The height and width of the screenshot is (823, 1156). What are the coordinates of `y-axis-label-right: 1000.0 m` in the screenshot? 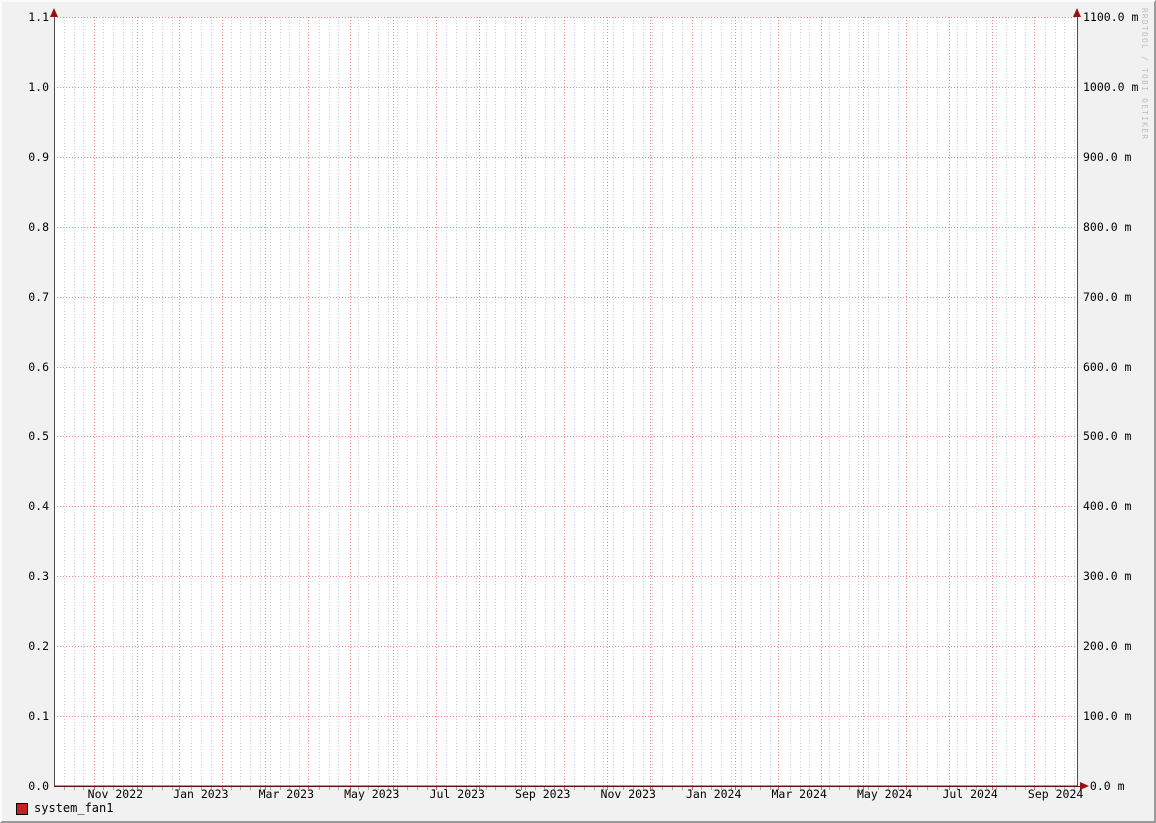 It's located at (1111, 86).